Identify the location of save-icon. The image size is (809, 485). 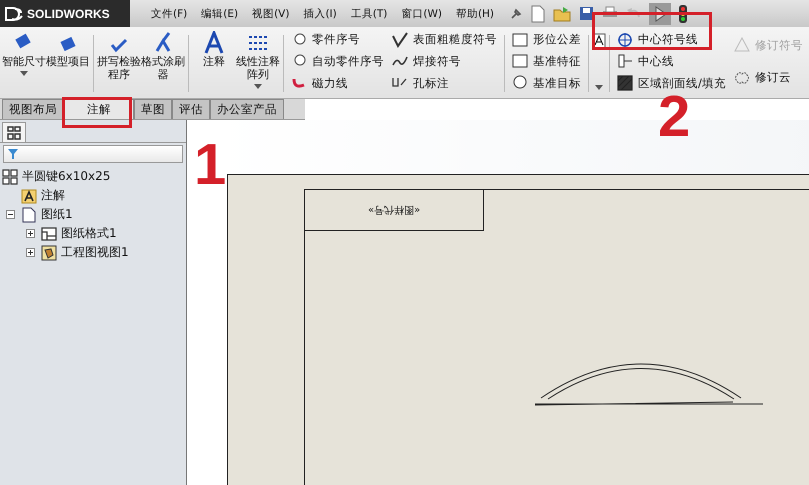
(586, 13).